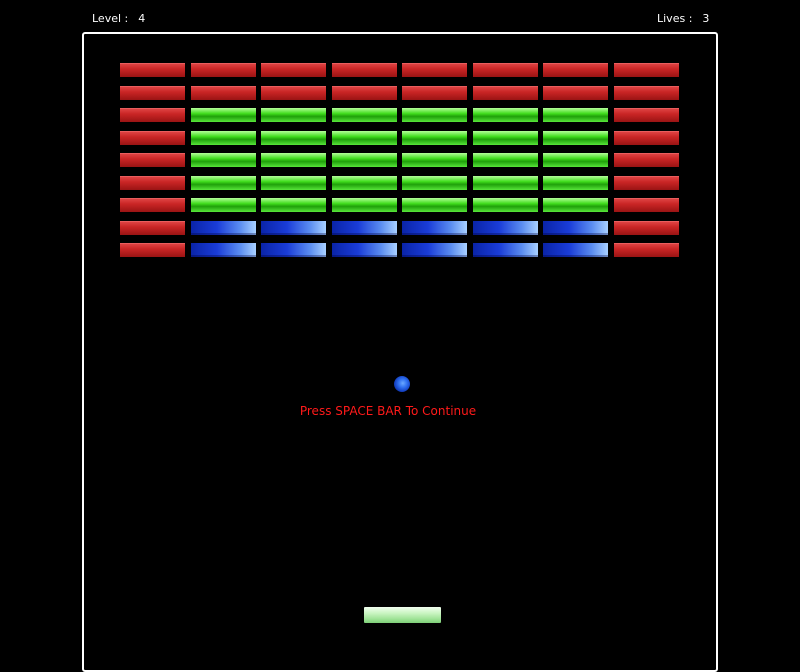 Image resolution: width=800 pixels, height=672 pixels. What do you see at coordinates (675, 18) in the screenshot?
I see `lives-label: Lives :` at bounding box center [675, 18].